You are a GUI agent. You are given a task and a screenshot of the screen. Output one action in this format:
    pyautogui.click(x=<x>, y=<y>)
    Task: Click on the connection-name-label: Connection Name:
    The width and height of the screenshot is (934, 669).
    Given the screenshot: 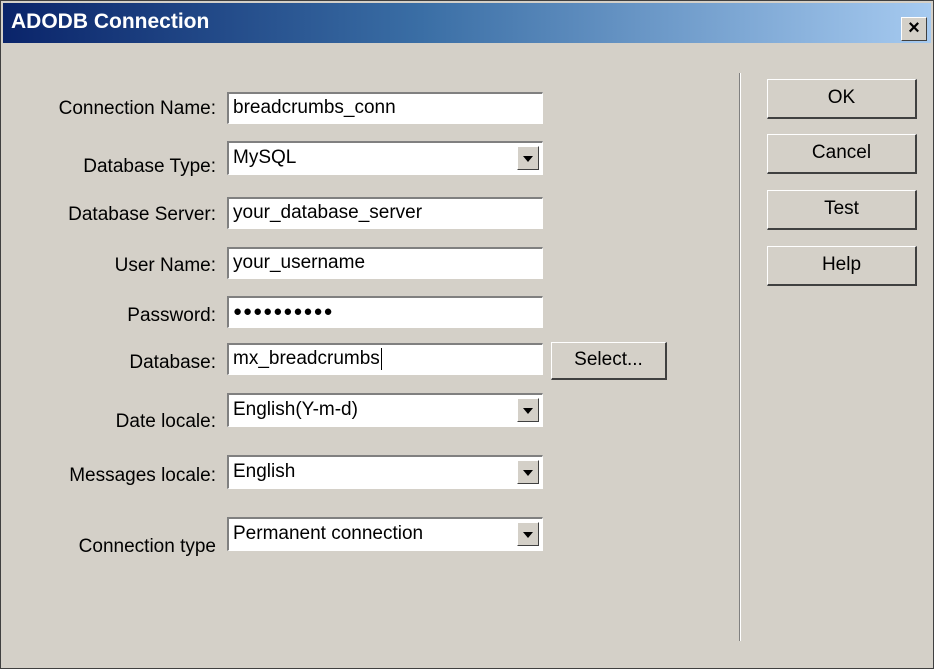 What is the action you would take?
    pyautogui.click(x=137, y=108)
    